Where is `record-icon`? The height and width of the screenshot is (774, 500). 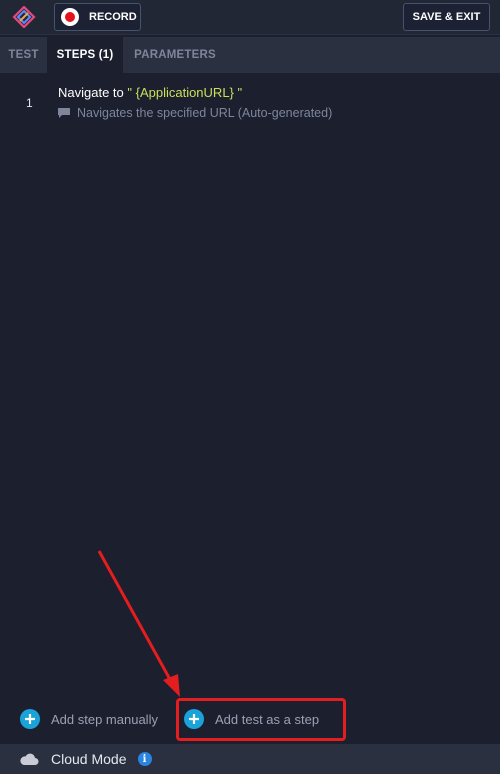 record-icon is located at coordinates (70, 17).